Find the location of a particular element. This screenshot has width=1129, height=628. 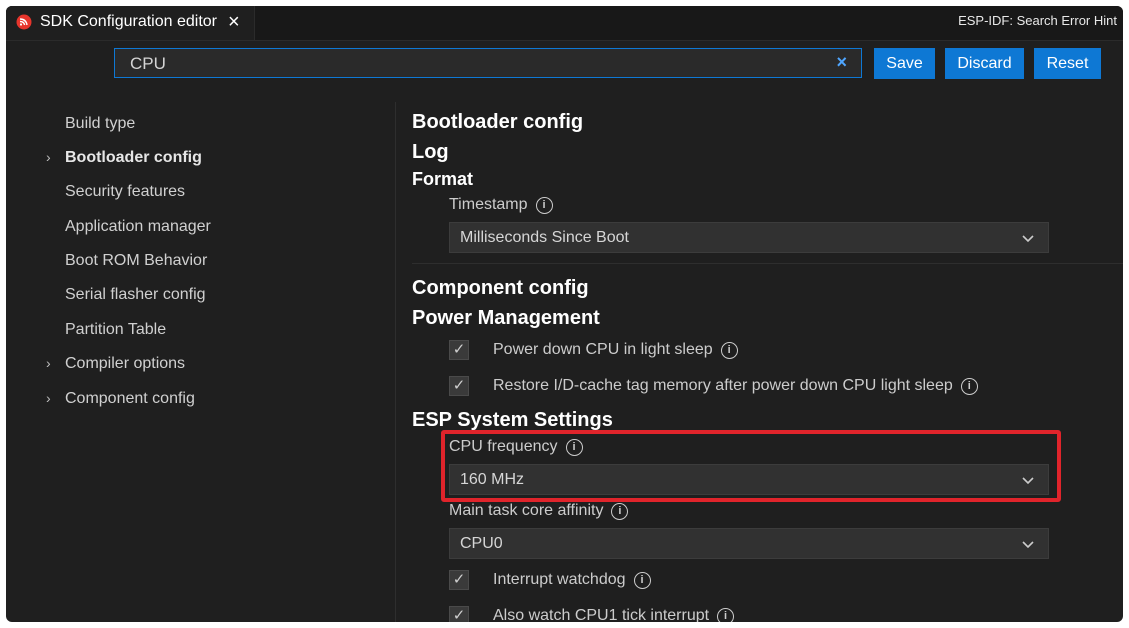

interrupt-watchdog-label: Interrupt watchdog is located at coordinates (559, 579).